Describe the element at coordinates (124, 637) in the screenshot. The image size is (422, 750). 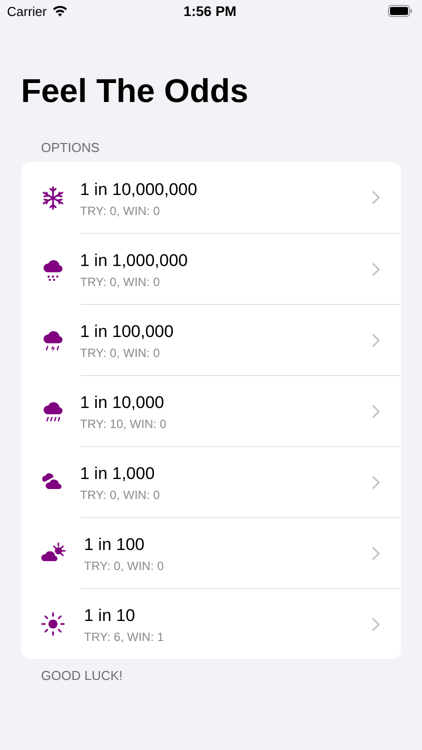
I see `option-stats: TRY: 6, WIN: 1` at that location.